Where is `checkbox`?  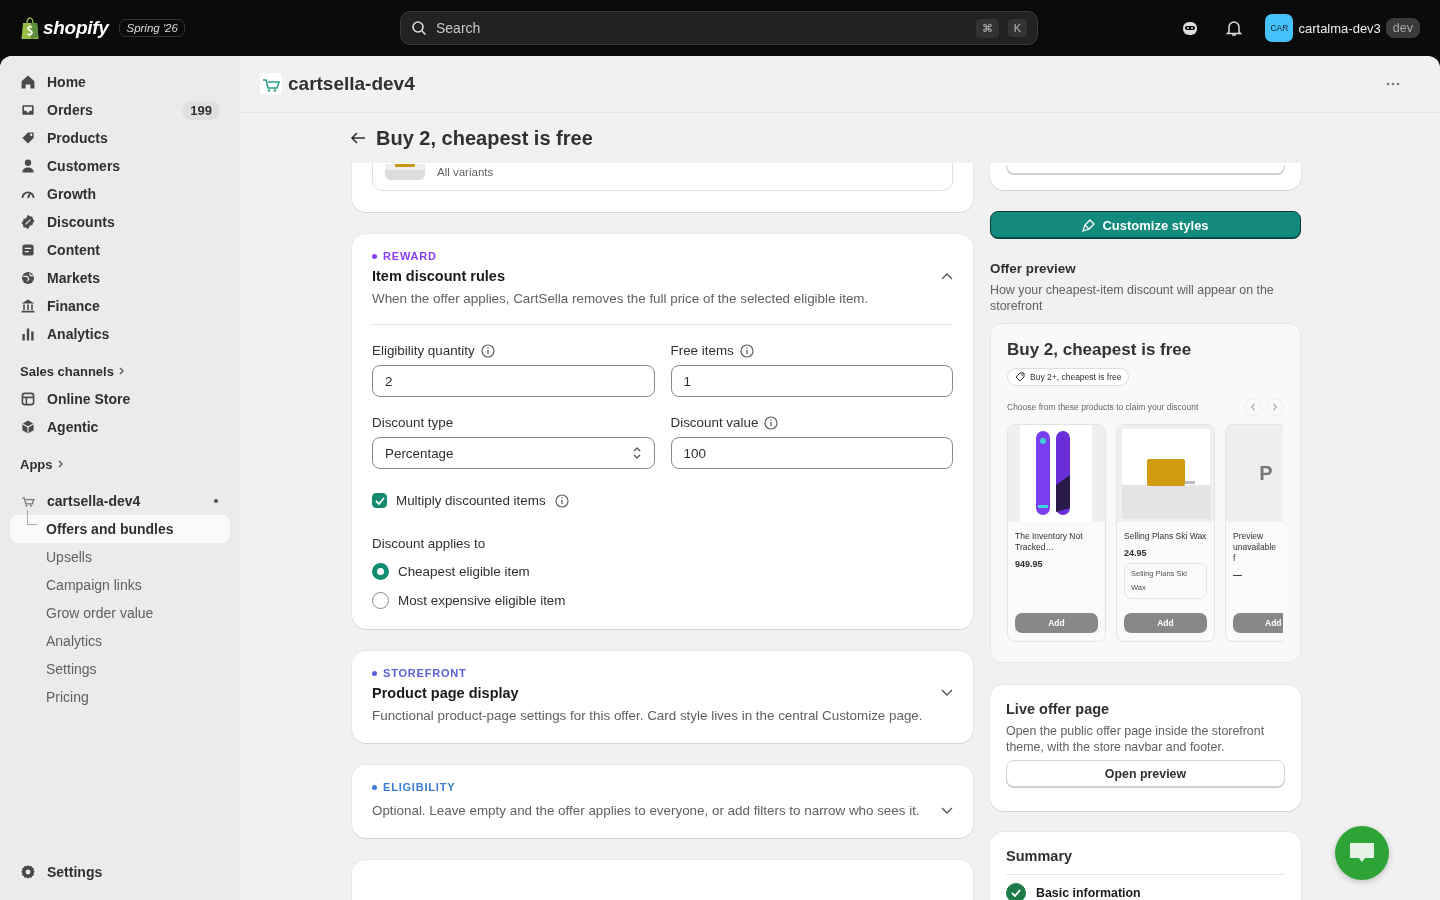 checkbox is located at coordinates (379, 500).